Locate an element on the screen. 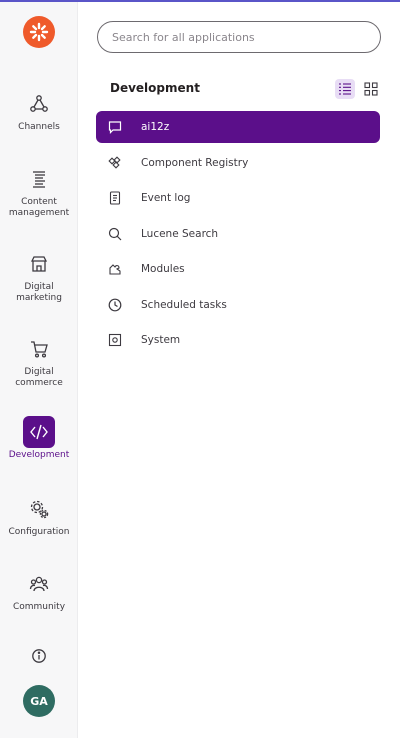 The image size is (400, 738). rail-item-content-management: Content management is located at coordinates (39, 191).